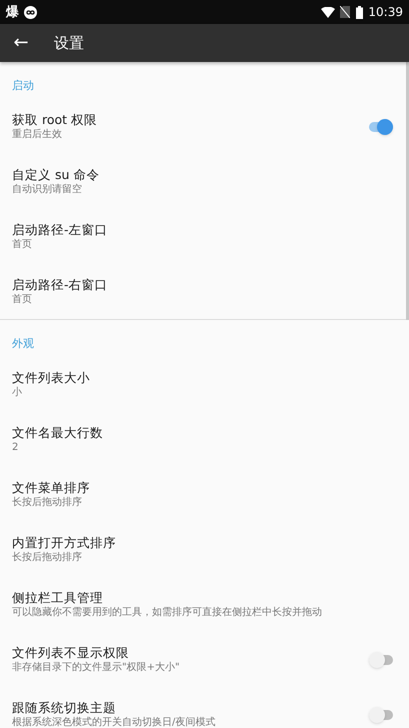  I want to click on item-title: 跟随系统切换主题, so click(64, 708).